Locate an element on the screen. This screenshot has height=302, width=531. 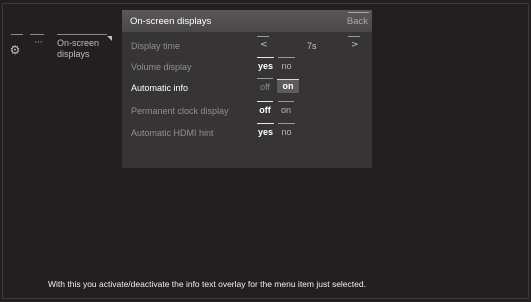
row-label-display-time: Display time is located at coordinates (155, 46).